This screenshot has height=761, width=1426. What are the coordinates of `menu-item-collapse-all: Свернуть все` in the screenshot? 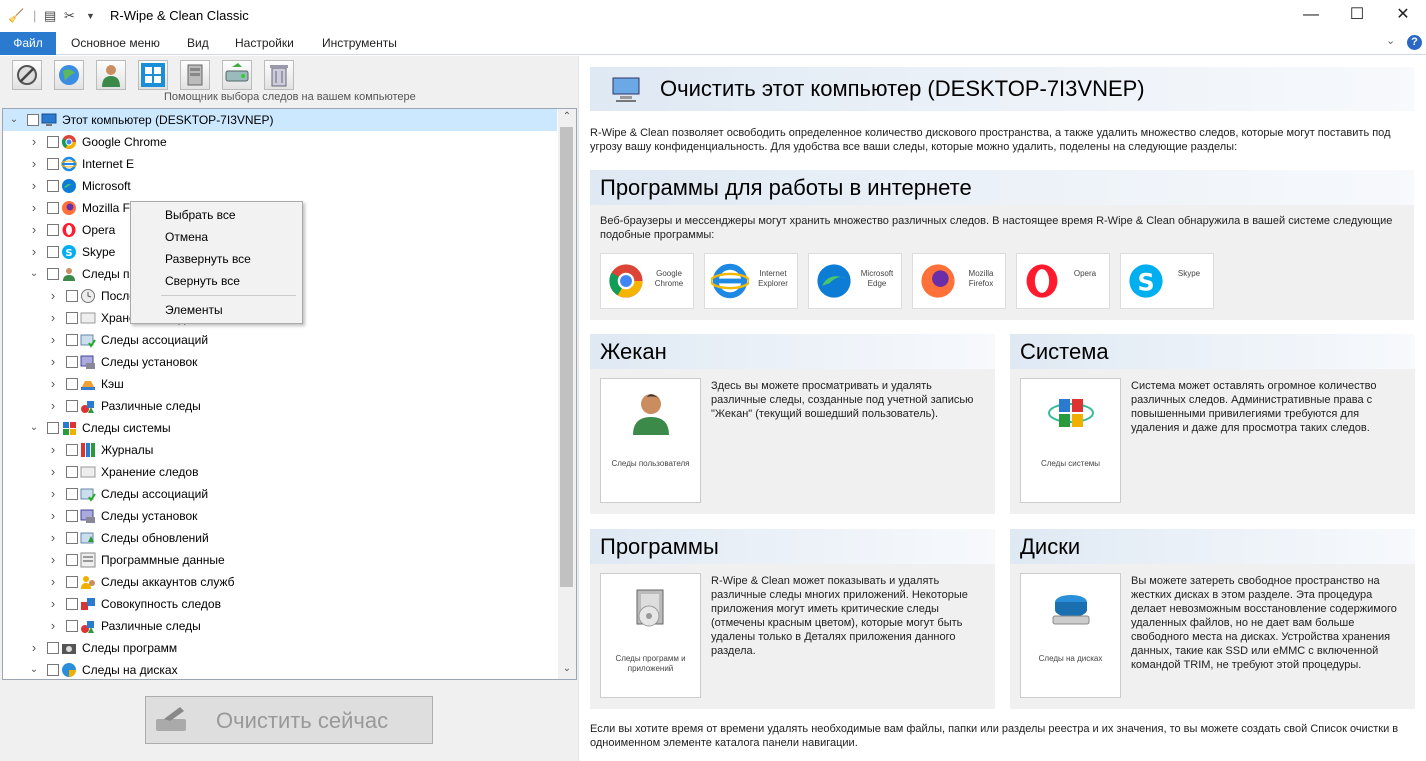 It's located at (202, 281).